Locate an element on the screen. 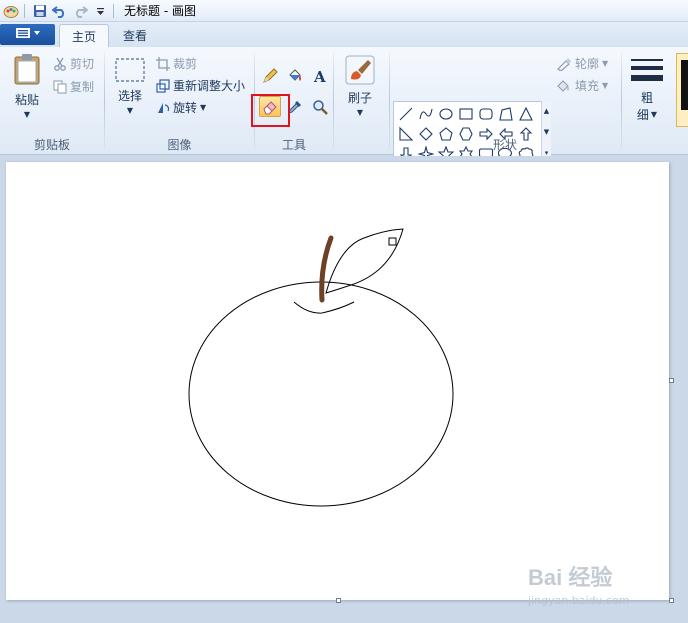 Image resolution: width=688 pixels, height=623 pixels. resize-handle-right is located at coordinates (671, 380).